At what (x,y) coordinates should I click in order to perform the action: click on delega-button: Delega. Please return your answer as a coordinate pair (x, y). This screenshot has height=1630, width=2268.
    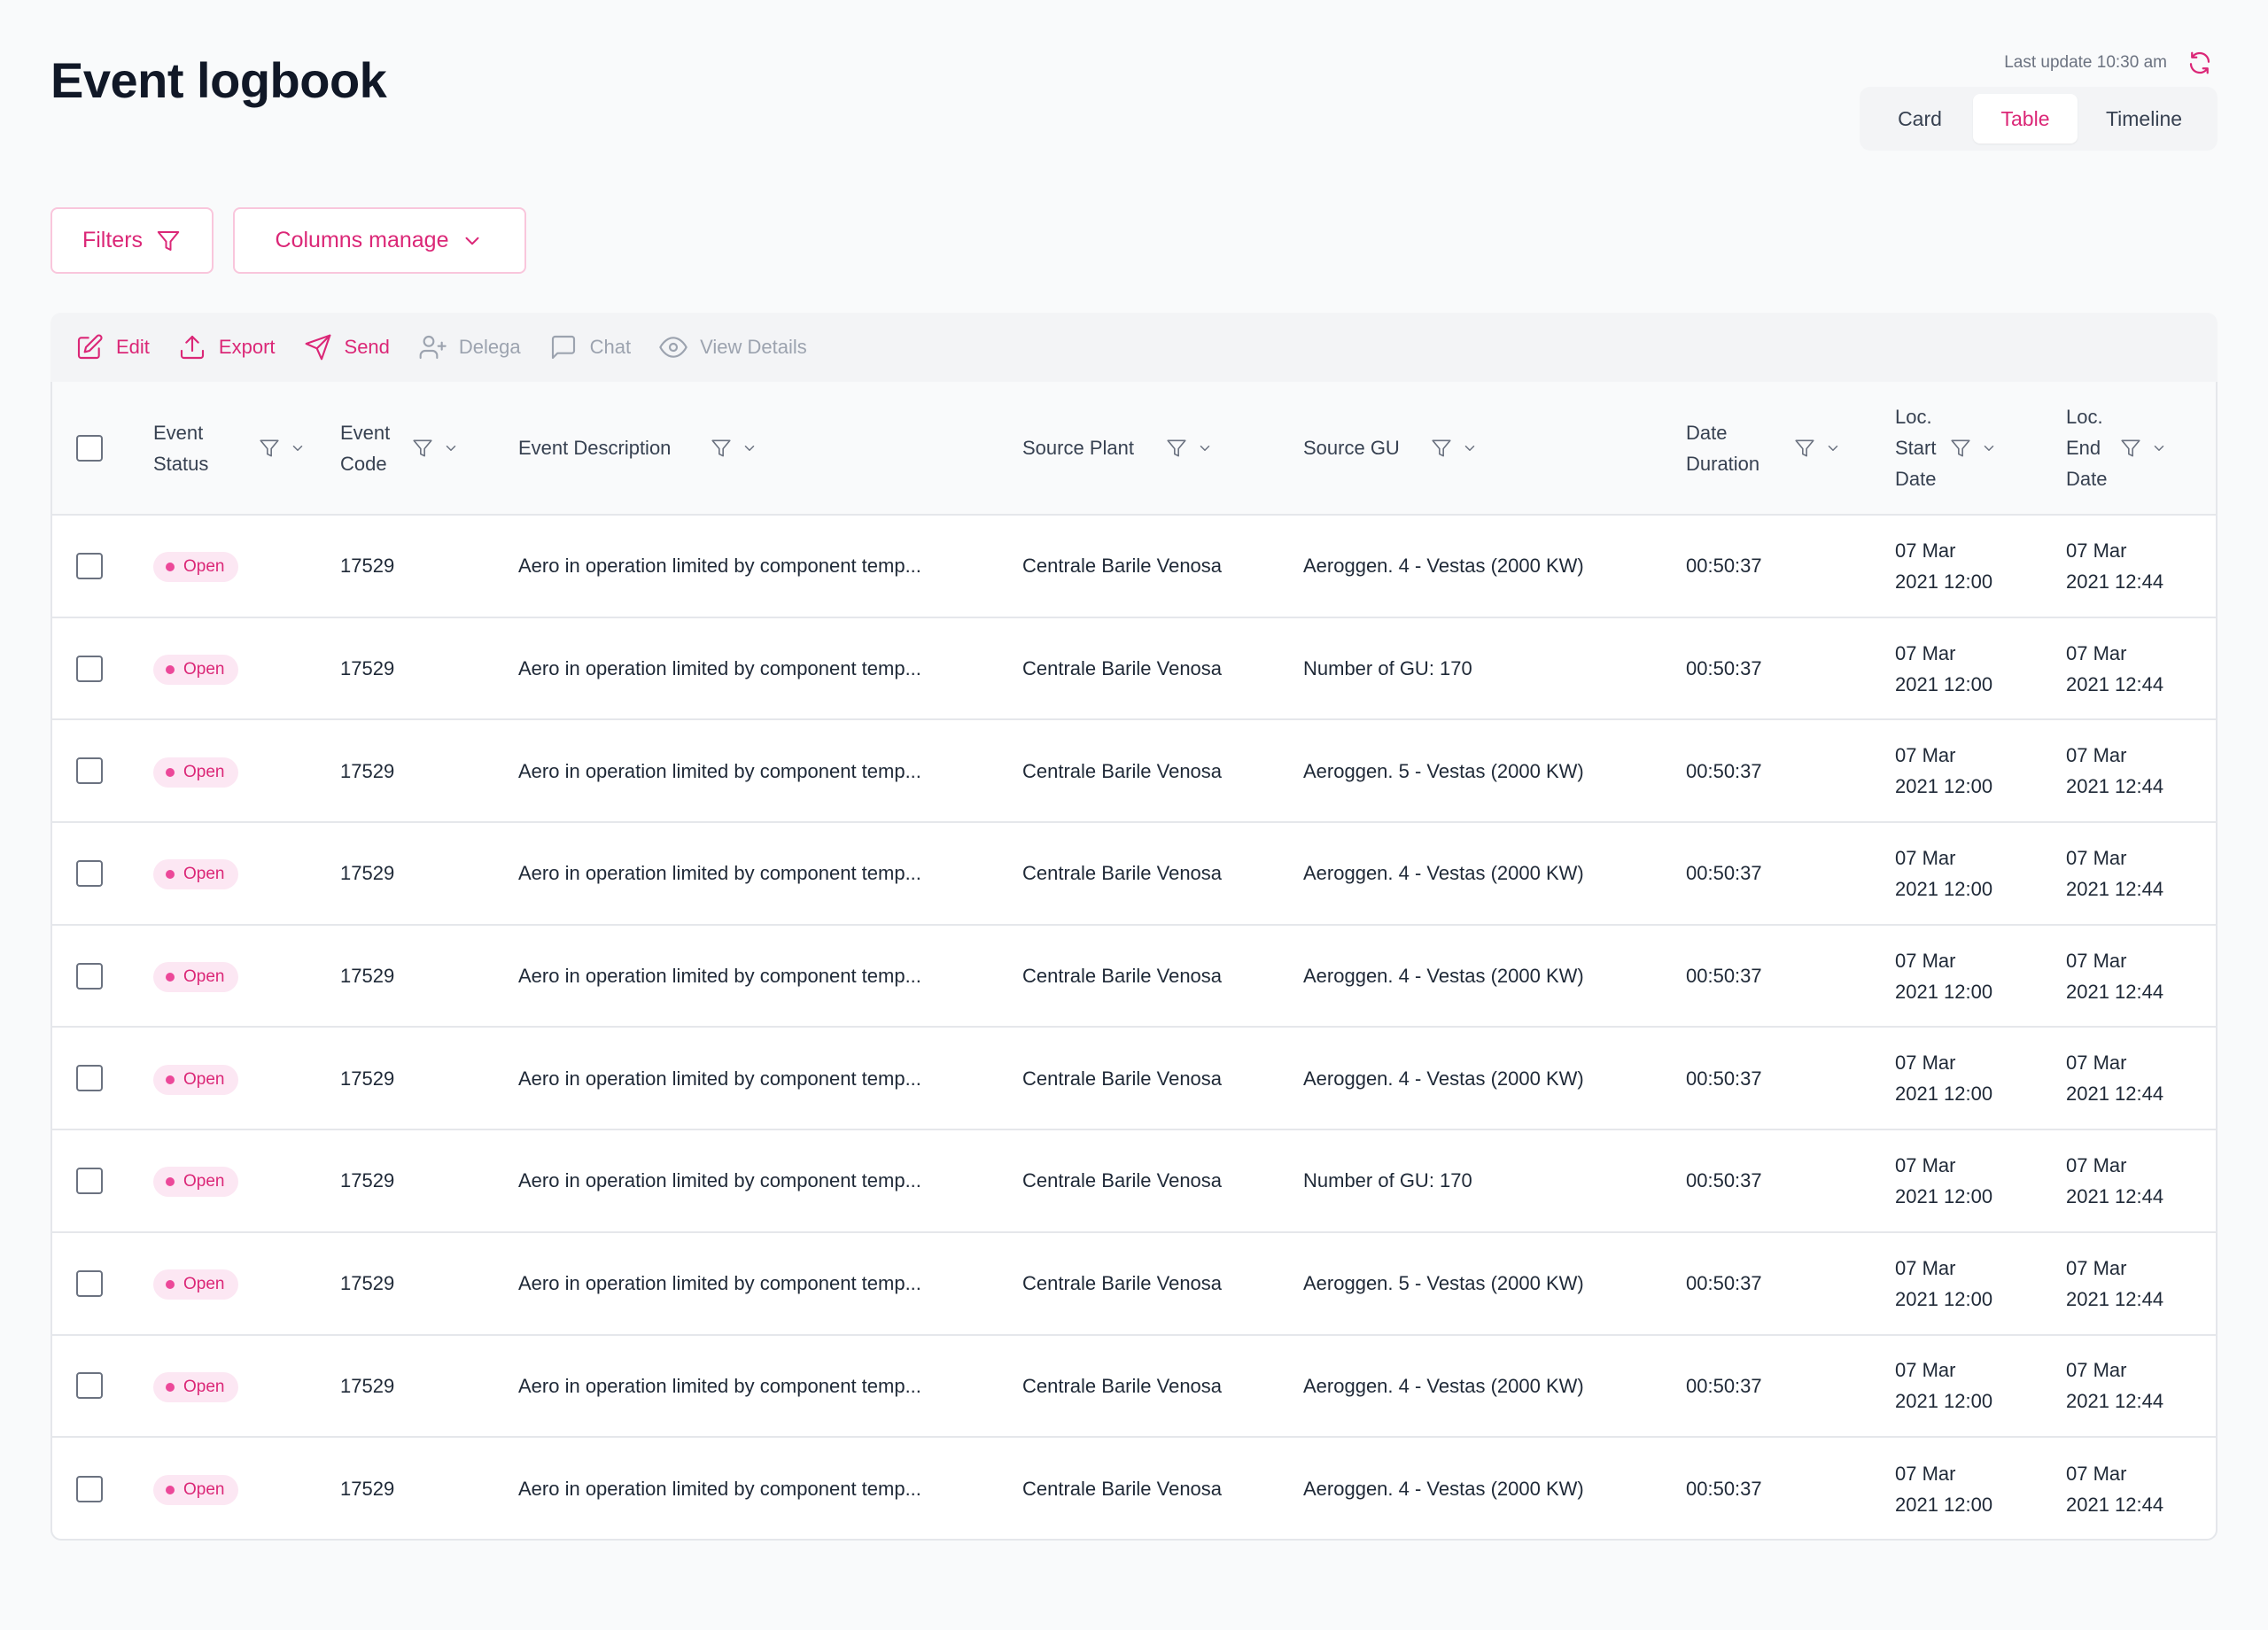
    Looking at the image, I should click on (469, 347).